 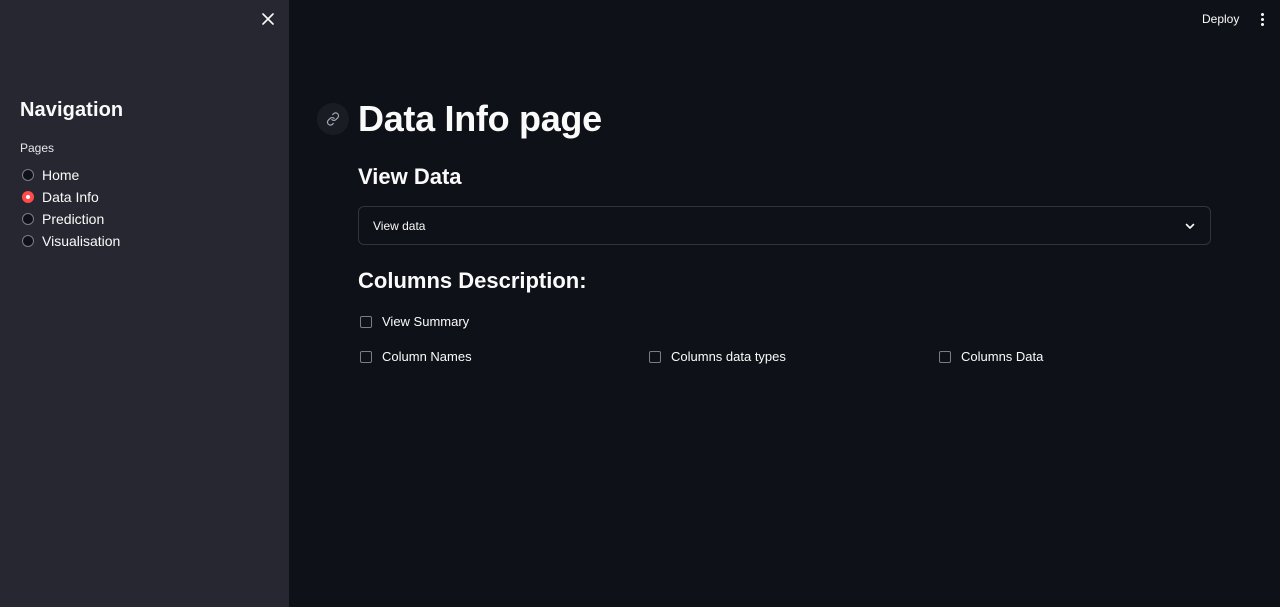 What do you see at coordinates (427, 356) in the screenshot?
I see `checkbox-label: Column Names` at bounding box center [427, 356].